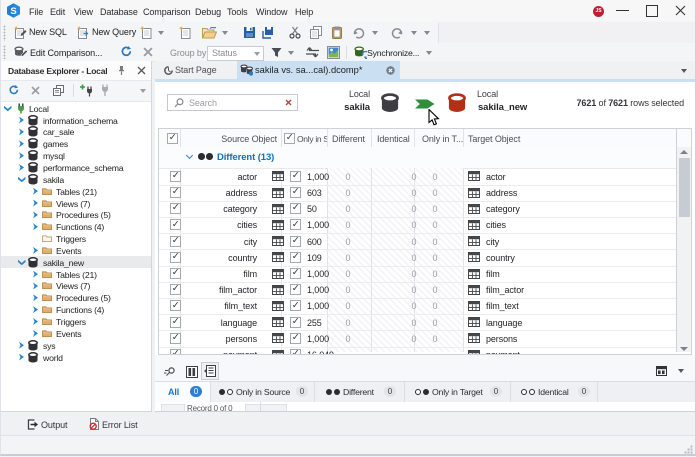  What do you see at coordinates (13, 11) in the screenshot?
I see `svg-text: S` at bounding box center [13, 11].